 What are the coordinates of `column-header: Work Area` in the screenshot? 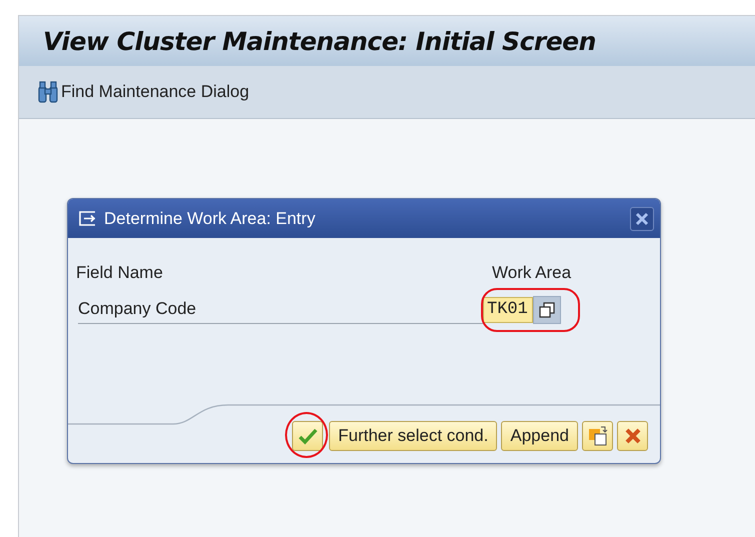 It's located at (532, 273).